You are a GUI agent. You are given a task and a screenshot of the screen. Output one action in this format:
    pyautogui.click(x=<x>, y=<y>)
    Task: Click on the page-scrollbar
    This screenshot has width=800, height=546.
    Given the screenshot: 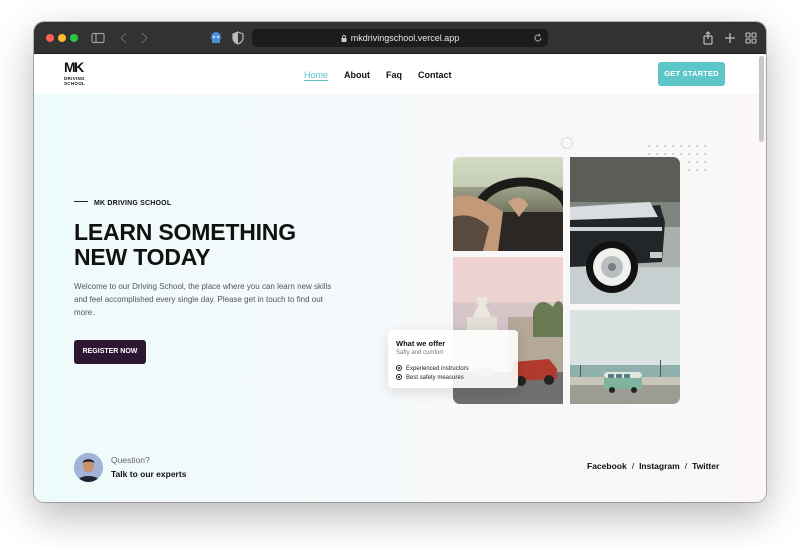 What is the action you would take?
    pyautogui.click(x=761, y=99)
    